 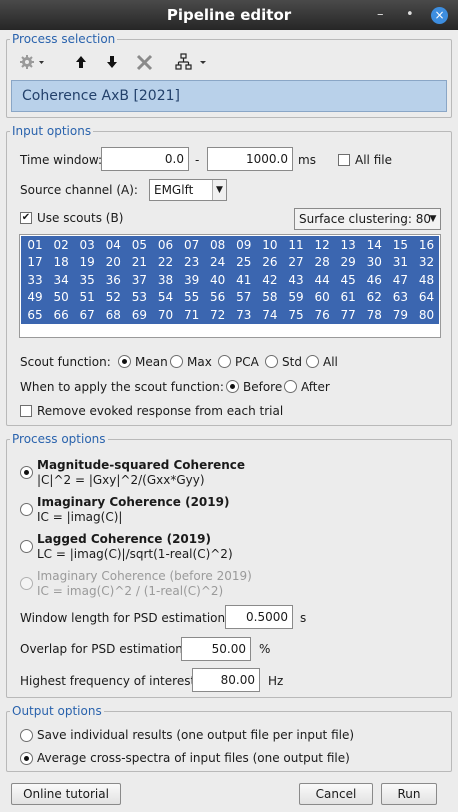 I want to click on scout-item: 33, so click(x=35, y=280).